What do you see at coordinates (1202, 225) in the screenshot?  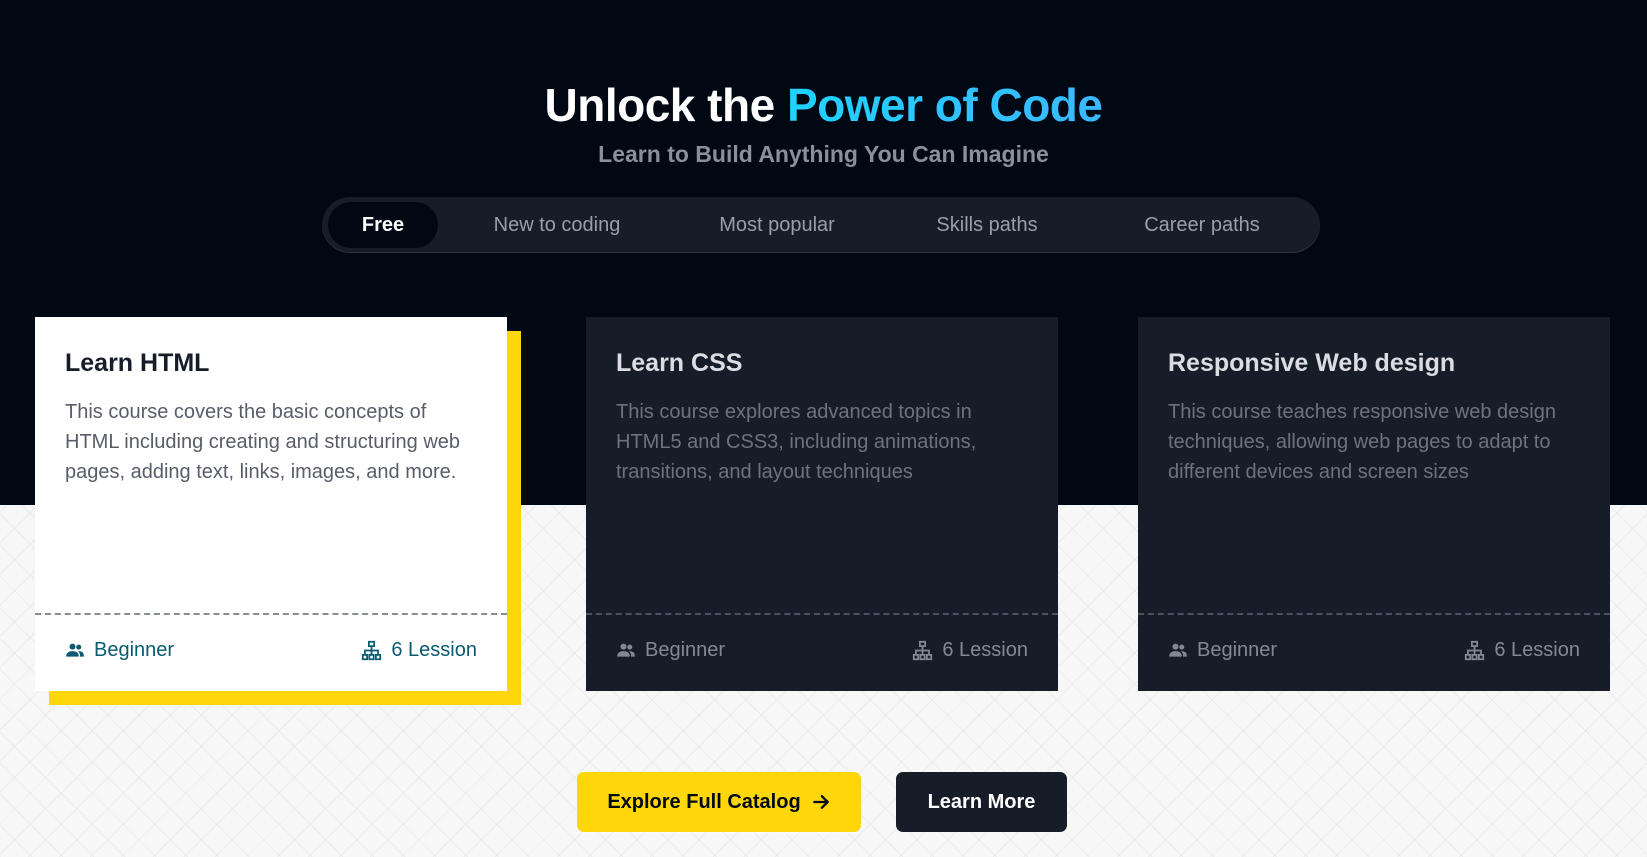 I see `tab-career-paths: Career paths` at bounding box center [1202, 225].